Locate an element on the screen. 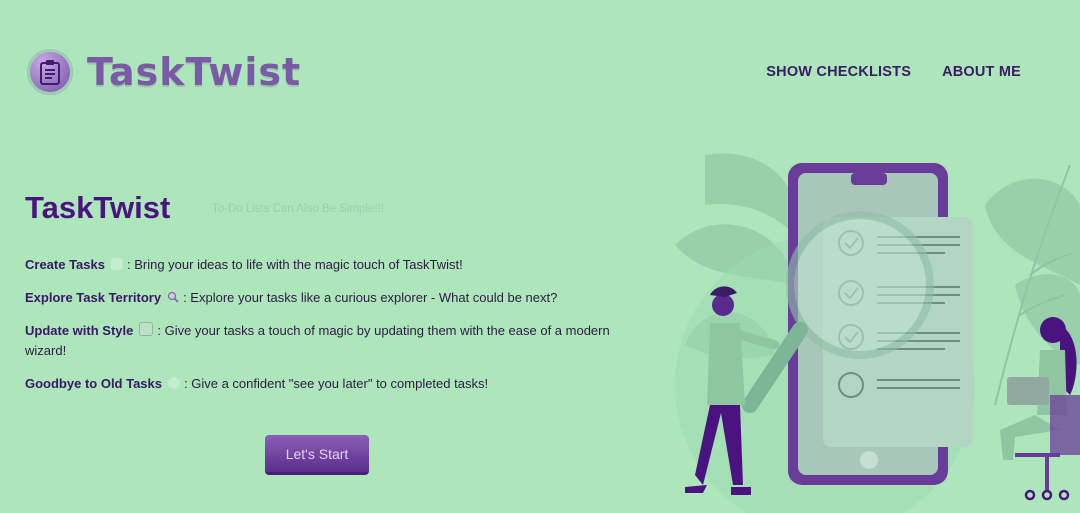 This screenshot has width=1080, height=513. phone-notch is located at coordinates (869, 179).